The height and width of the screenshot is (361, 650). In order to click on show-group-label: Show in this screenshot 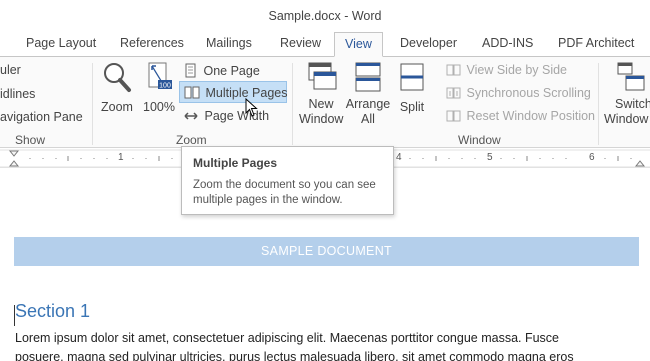, I will do `click(30, 140)`.